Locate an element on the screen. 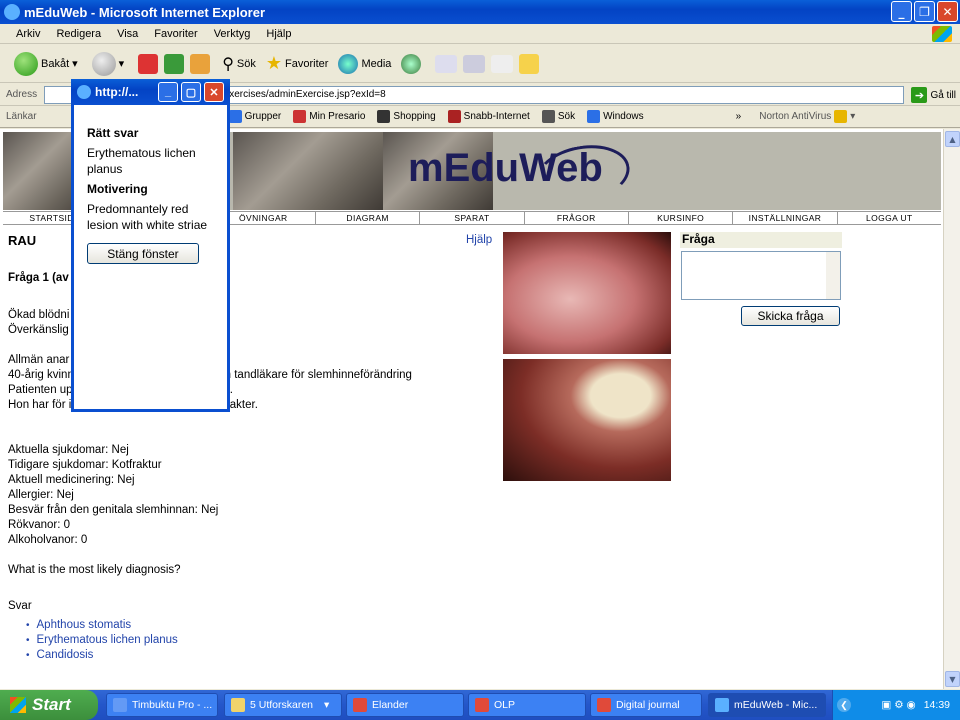  forward-arrow-icon is located at coordinates (103, 63).